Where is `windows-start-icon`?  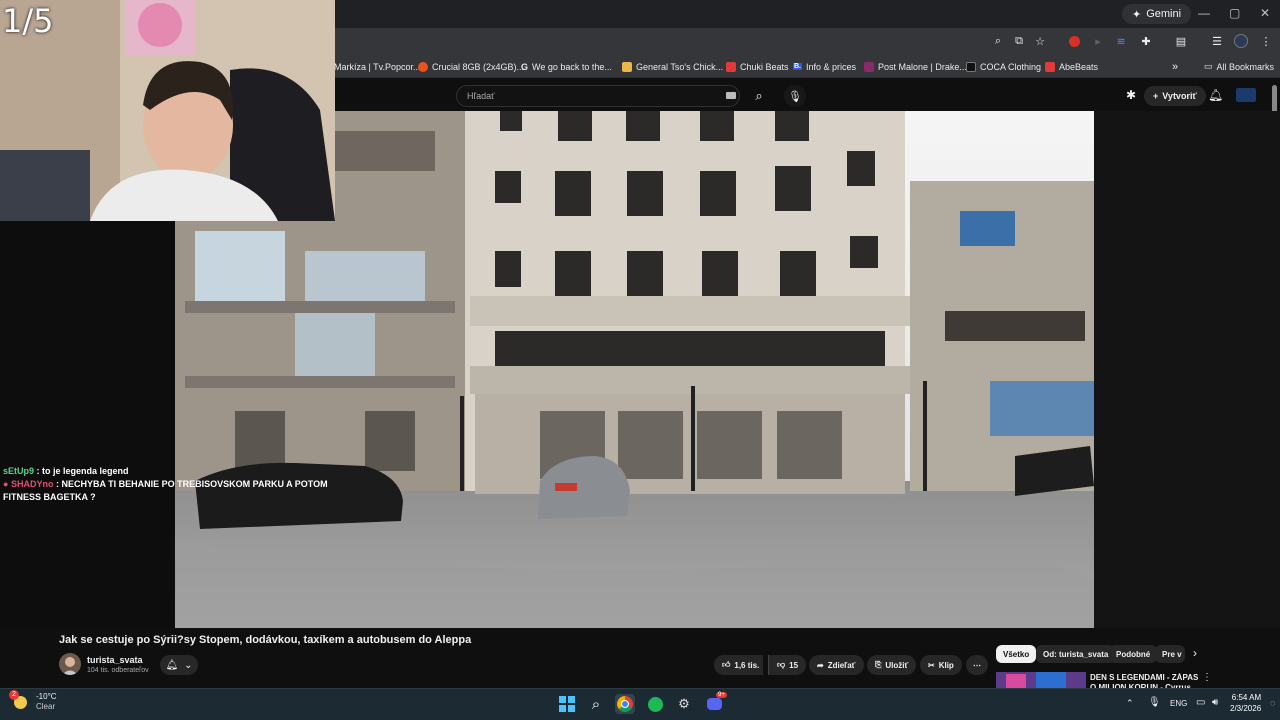
windows-start-icon is located at coordinates (567, 704).